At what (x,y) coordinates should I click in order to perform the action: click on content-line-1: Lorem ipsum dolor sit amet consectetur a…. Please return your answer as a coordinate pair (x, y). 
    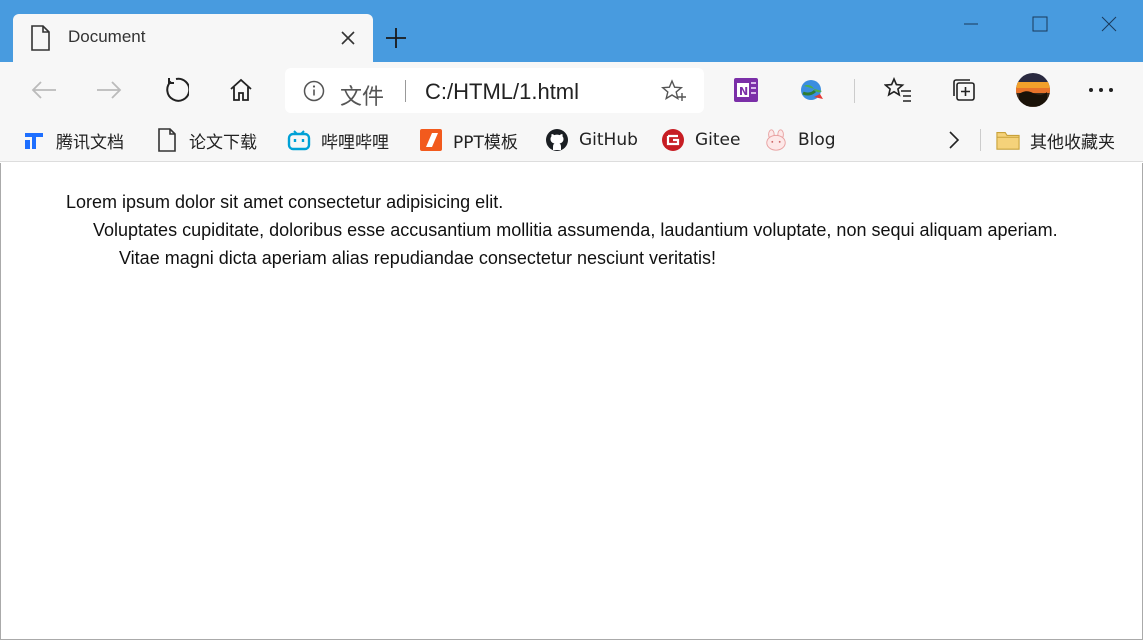
    Looking at the image, I should click on (285, 202).